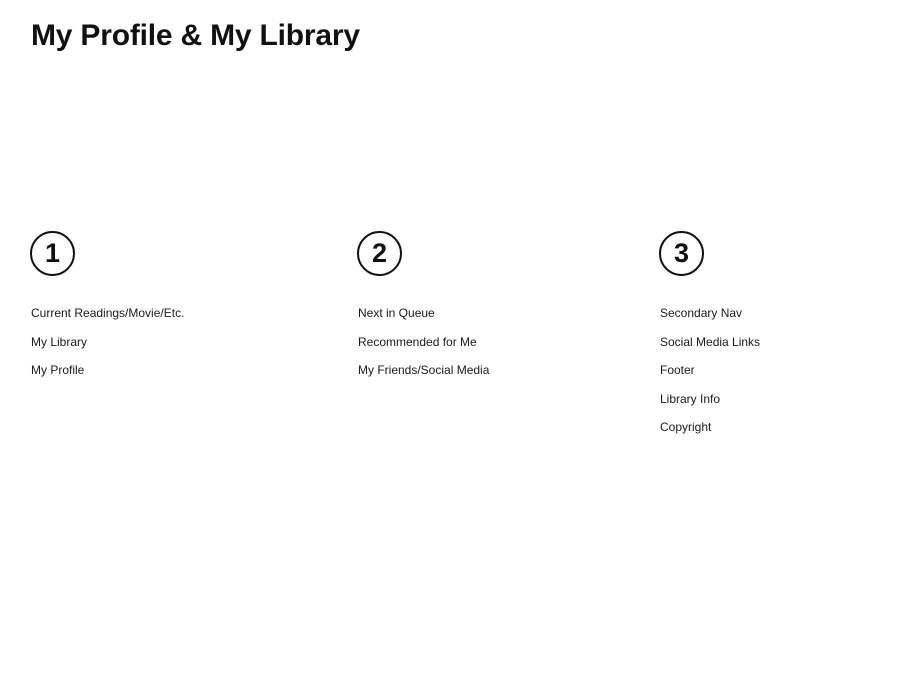 The height and width of the screenshot is (695, 900). Describe the element at coordinates (417, 341) in the screenshot. I see `list-item: Recommended for Me` at that location.